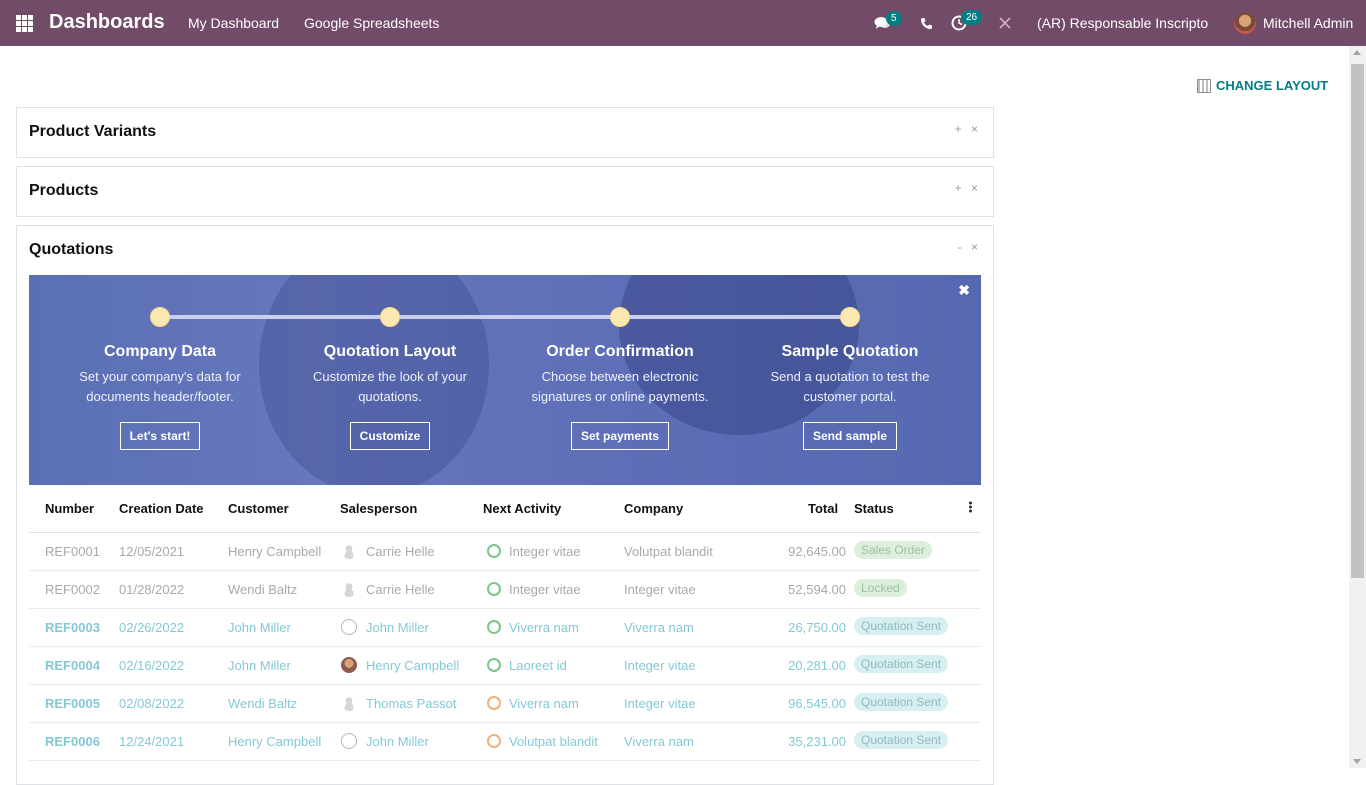  Describe the element at coordinates (259, 627) in the screenshot. I see `cell-customer: John Miller` at that location.